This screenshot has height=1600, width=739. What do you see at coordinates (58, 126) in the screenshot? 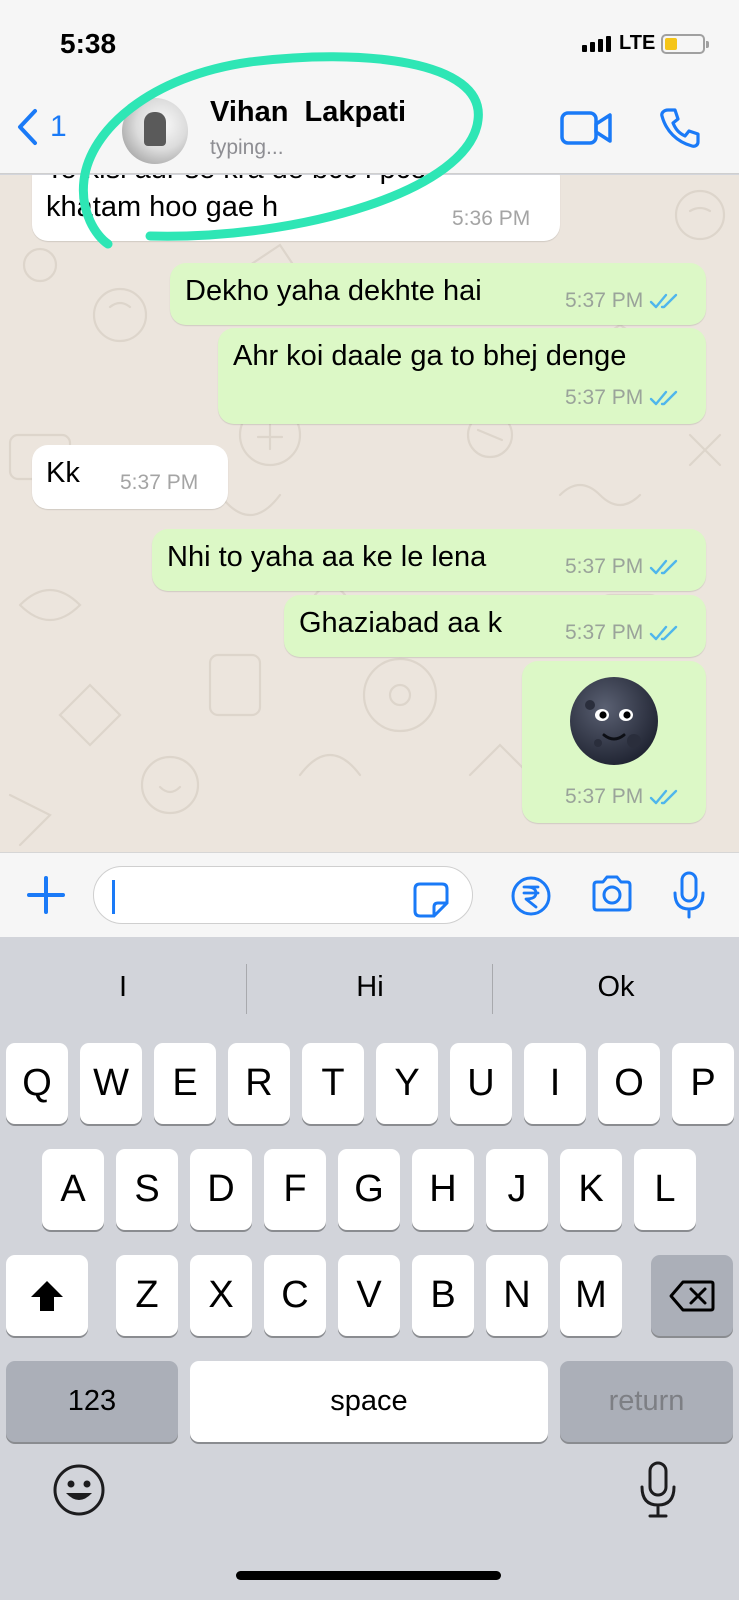
I see `unread-count: 1` at bounding box center [58, 126].